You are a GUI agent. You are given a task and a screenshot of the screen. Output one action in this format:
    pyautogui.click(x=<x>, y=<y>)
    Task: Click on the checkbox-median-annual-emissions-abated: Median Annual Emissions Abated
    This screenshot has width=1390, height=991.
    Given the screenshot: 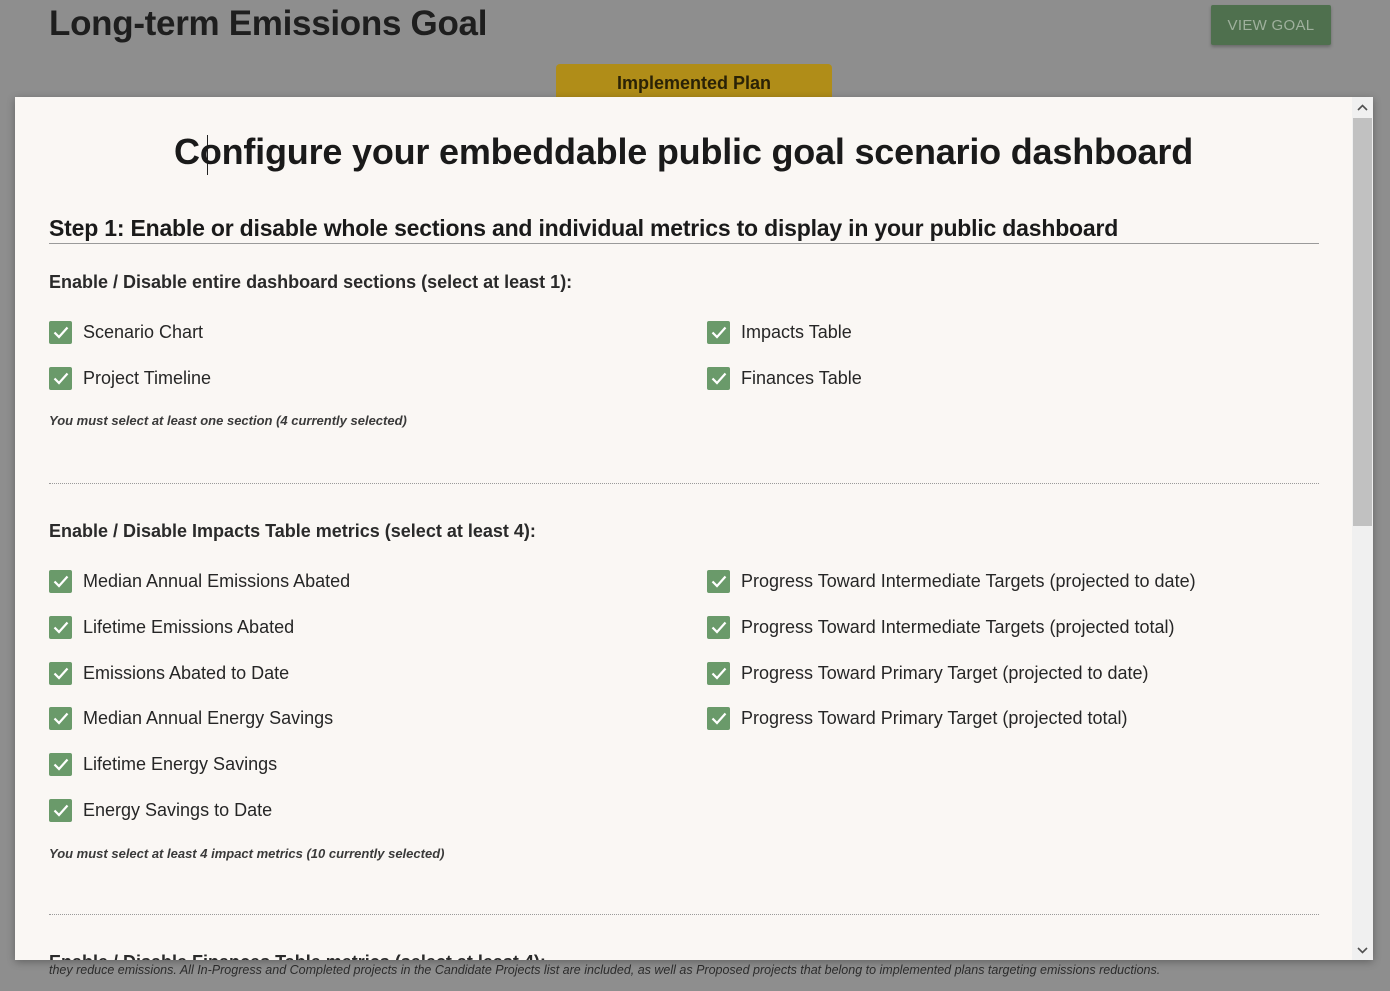 What is the action you would take?
    pyautogui.click(x=199, y=581)
    